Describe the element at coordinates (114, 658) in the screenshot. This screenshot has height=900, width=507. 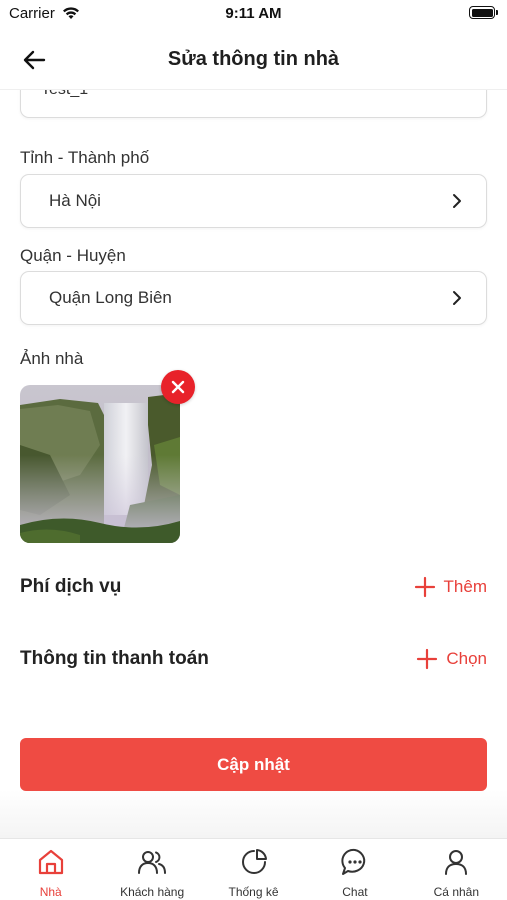
I see `payment-info-title: Thông tin thanh toán` at that location.